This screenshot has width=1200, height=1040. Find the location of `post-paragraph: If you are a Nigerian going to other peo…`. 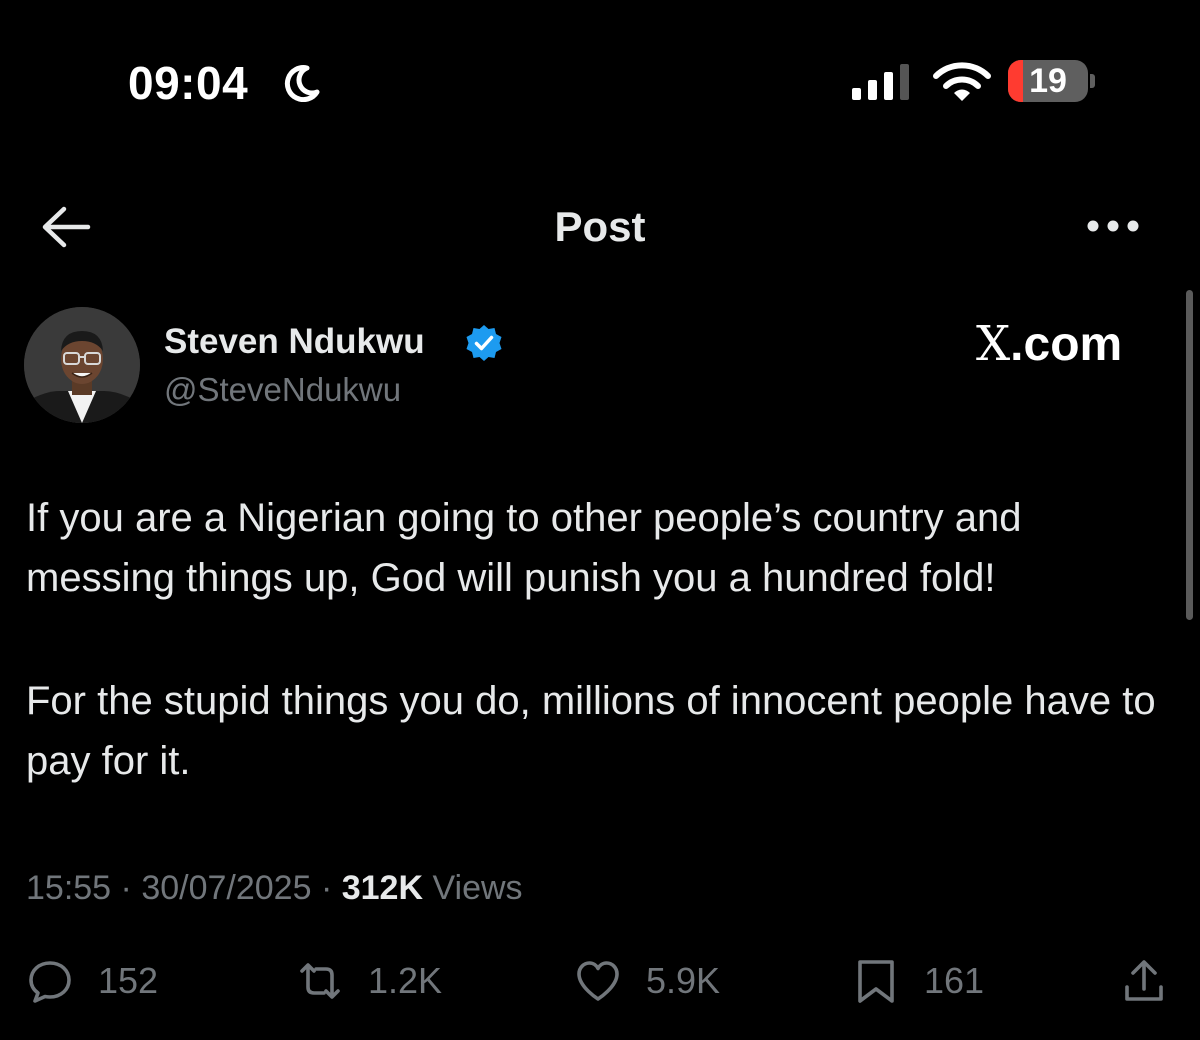

post-paragraph: If you are a Nigerian going to other peo… is located at coordinates (524, 548).